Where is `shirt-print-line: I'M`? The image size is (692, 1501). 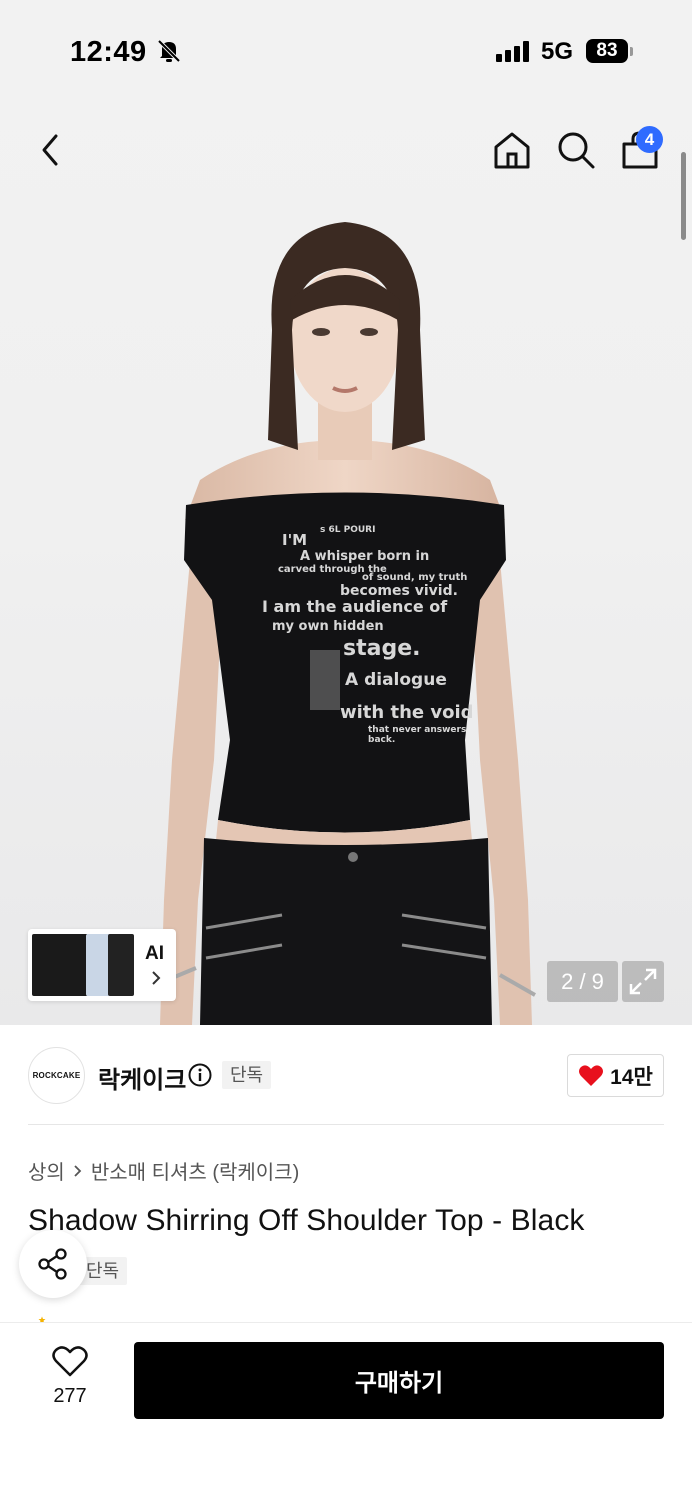
shirt-print-line: I'M is located at coordinates (294, 540).